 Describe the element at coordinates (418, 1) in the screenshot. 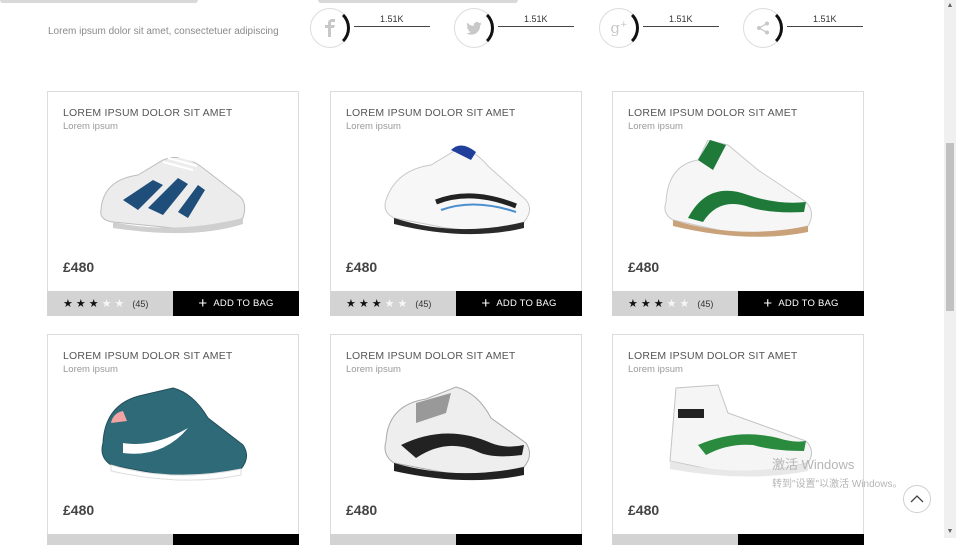

I see `top-shade-right` at that location.